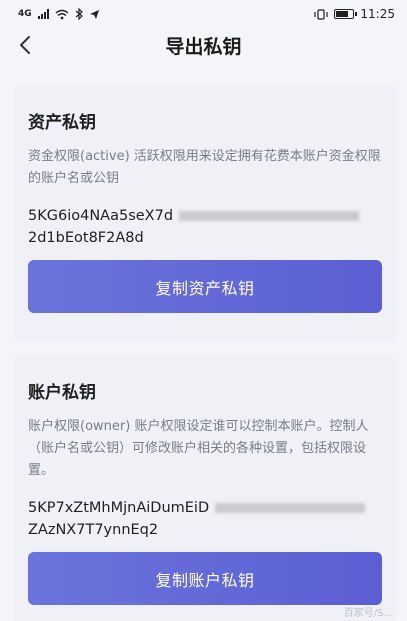 The image size is (407, 621). I want to click on owner-key-line1: 5KP7xZtMhMjnAiDumEiD, so click(119, 508).